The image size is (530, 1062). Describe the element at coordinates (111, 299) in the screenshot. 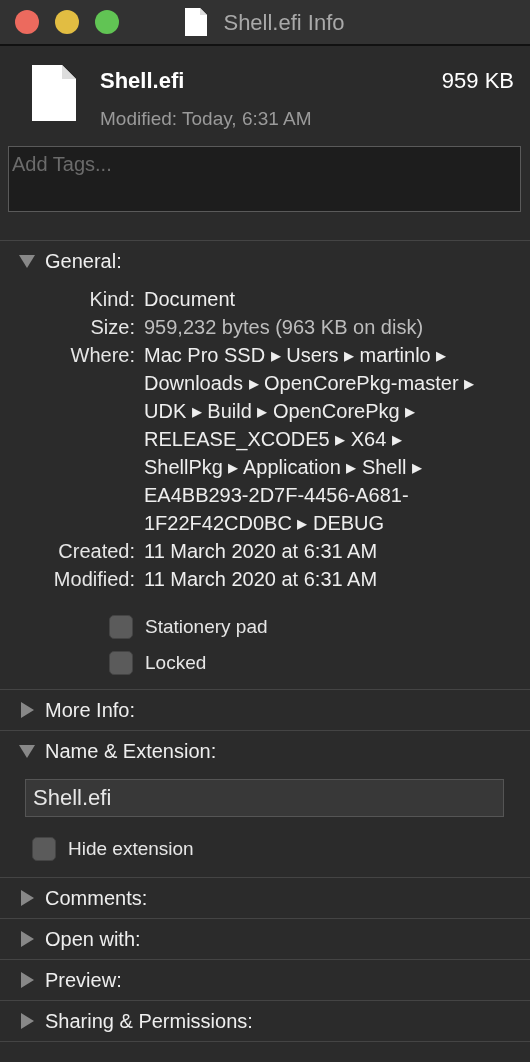

I see `field-label: Kind:` at that location.